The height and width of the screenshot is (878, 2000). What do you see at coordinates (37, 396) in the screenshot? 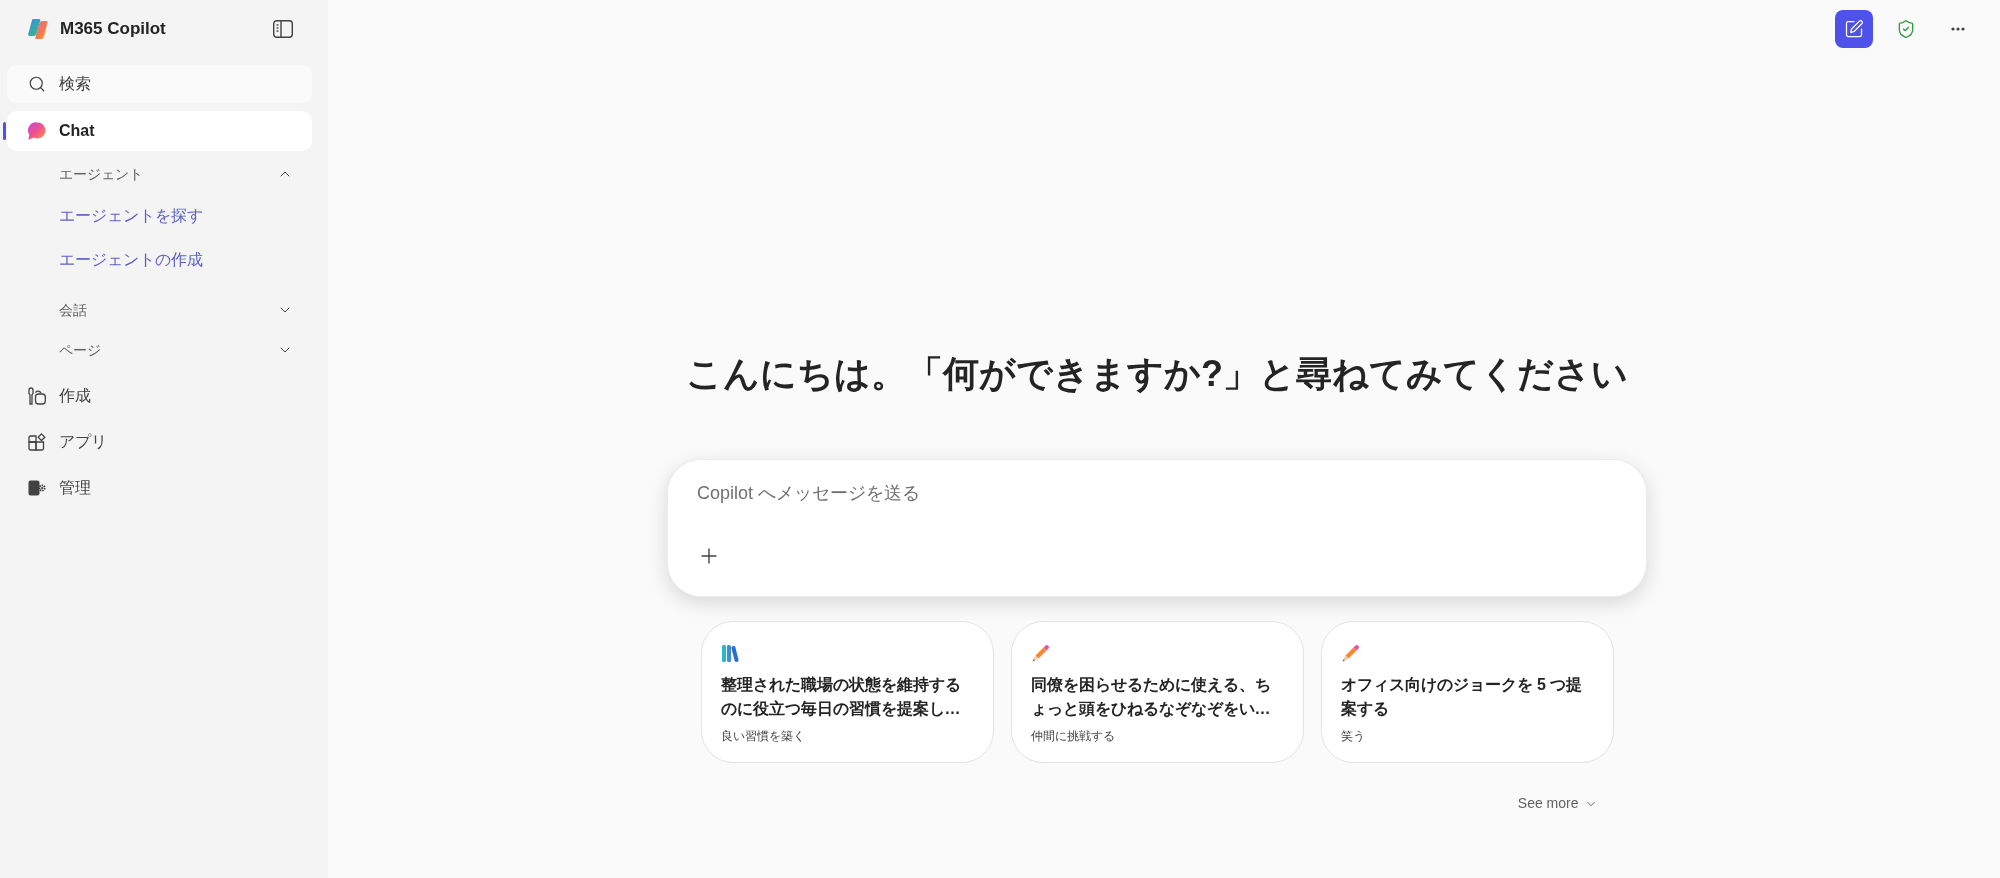
I see `brush-and-square-icon` at bounding box center [37, 396].